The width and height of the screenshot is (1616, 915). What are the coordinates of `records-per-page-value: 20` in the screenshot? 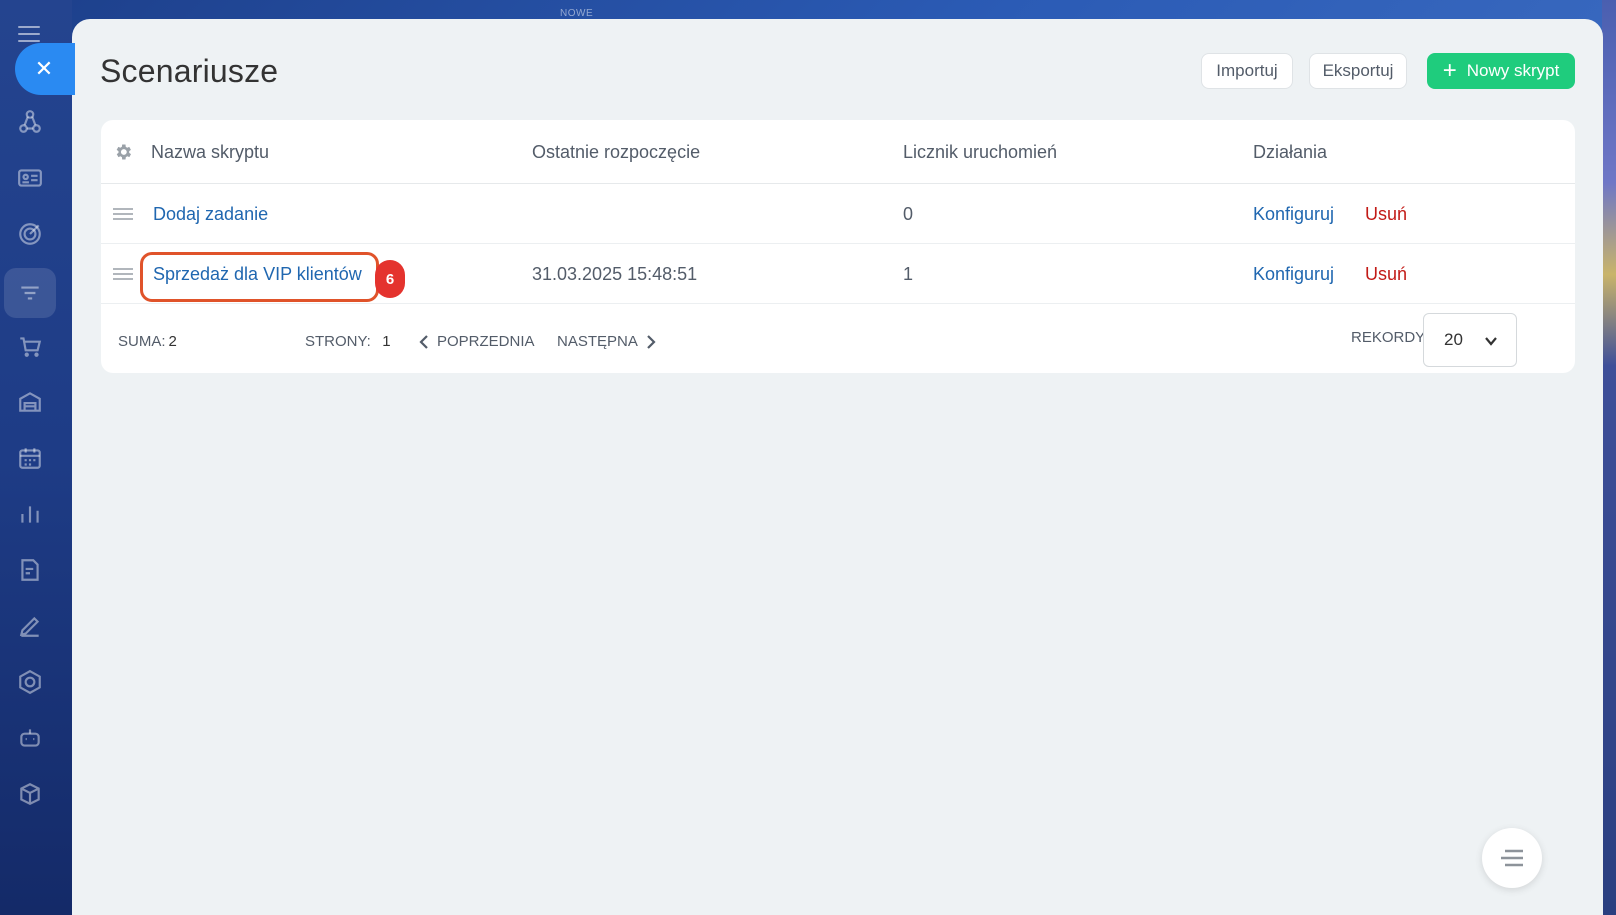 It's located at (1453, 339).